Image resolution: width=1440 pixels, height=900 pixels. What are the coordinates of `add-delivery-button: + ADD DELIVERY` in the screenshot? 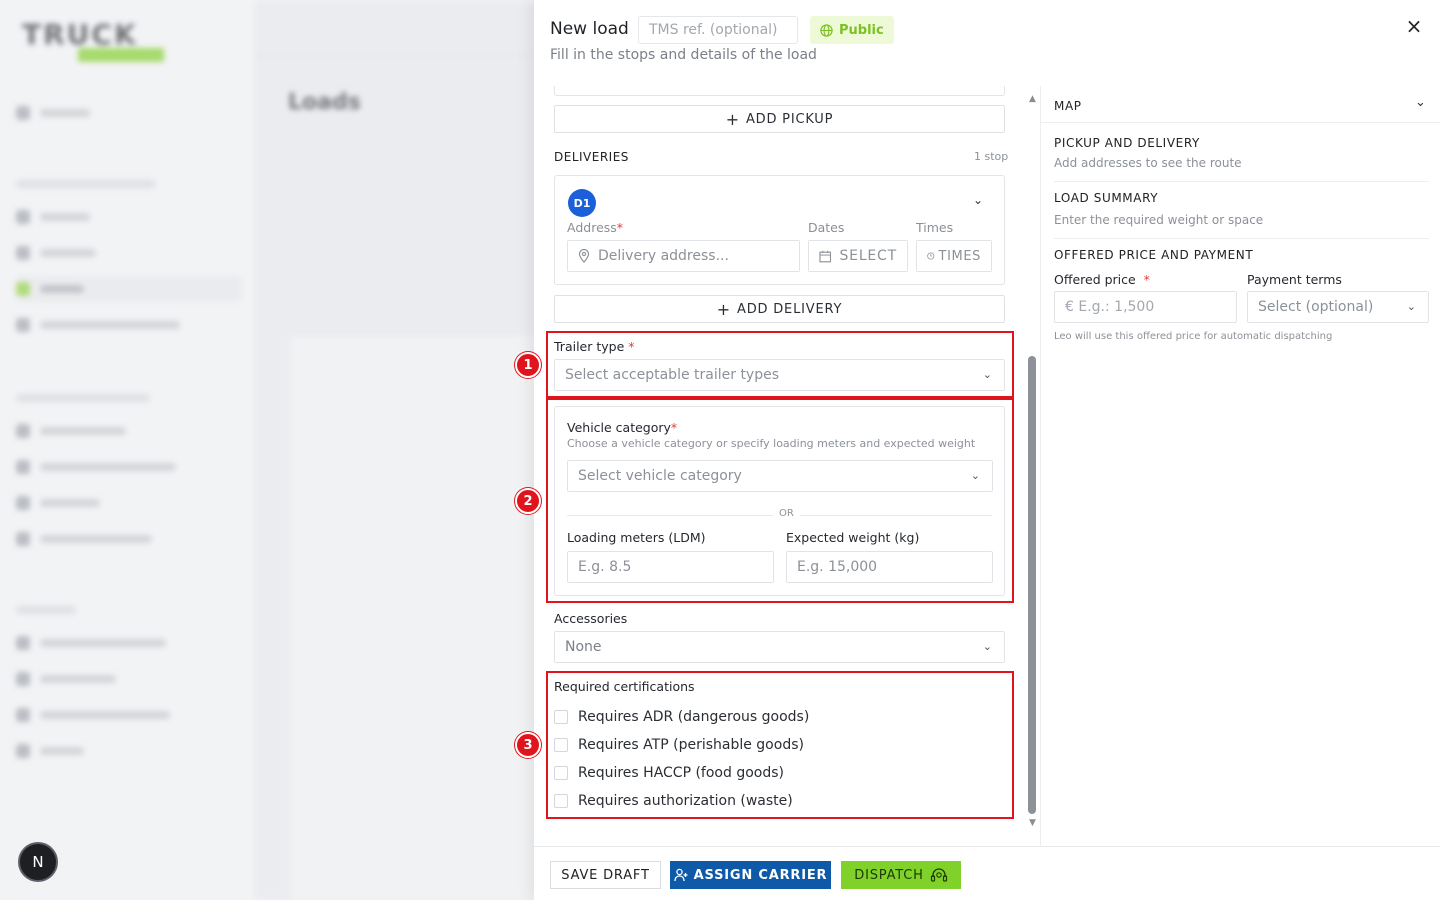 It's located at (779, 309).